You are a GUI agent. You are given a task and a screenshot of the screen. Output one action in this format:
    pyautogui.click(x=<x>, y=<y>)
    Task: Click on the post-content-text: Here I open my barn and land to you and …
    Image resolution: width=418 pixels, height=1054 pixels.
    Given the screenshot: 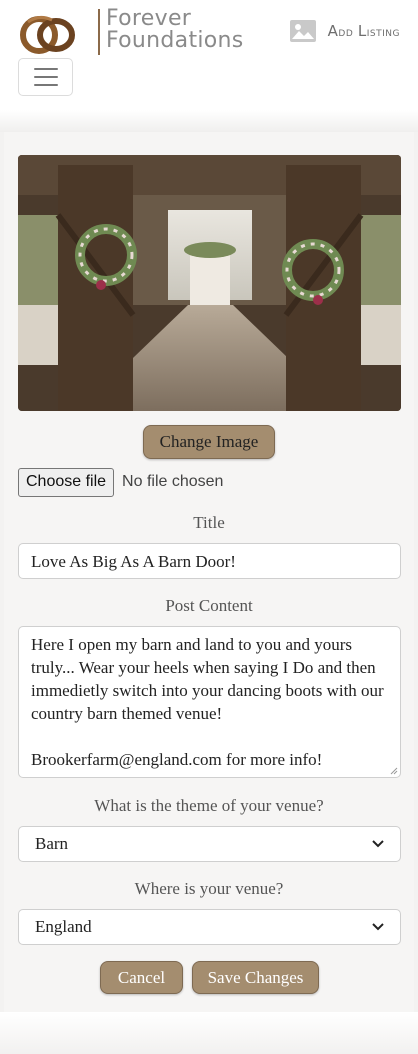 What is the action you would take?
    pyautogui.click(x=207, y=702)
    